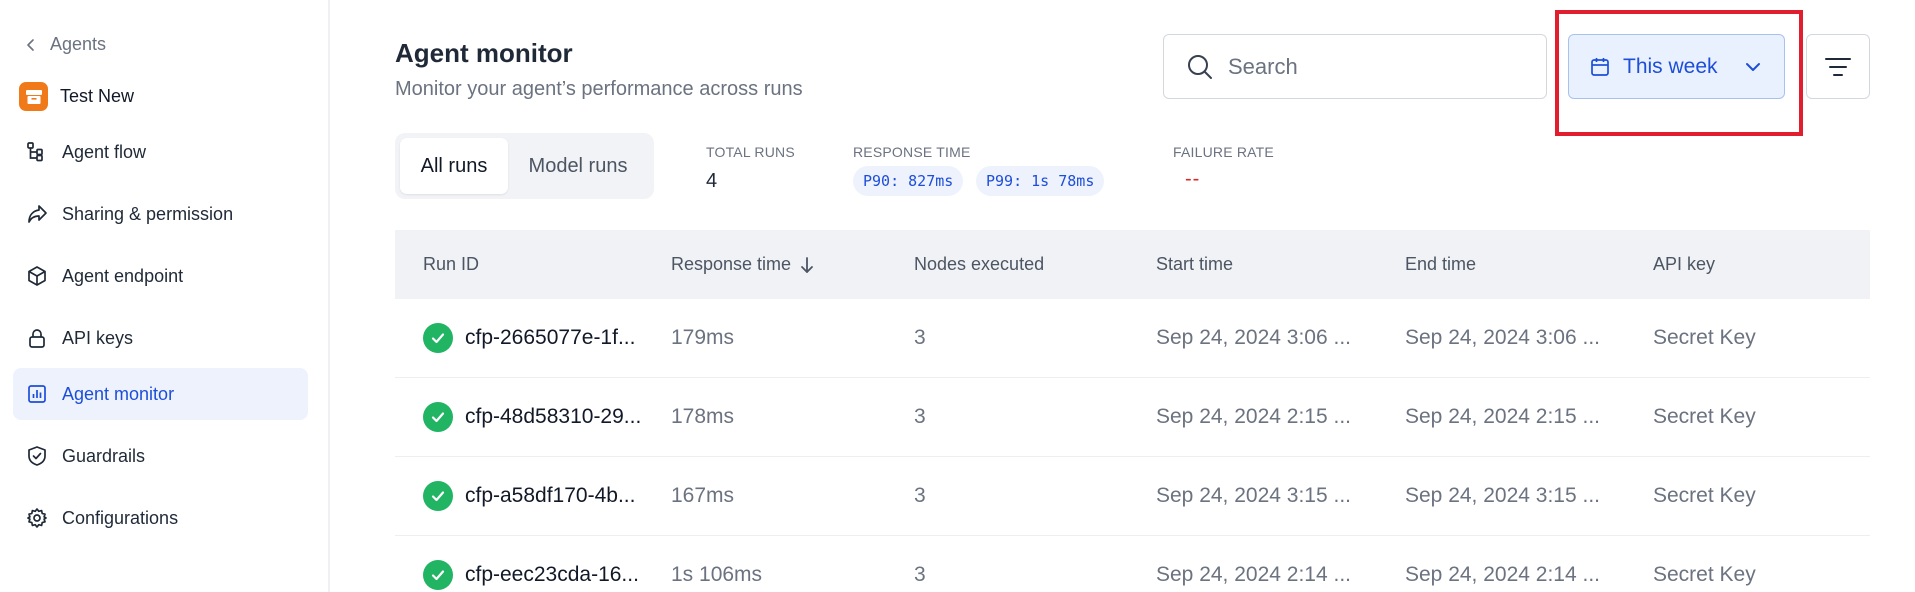 This screenshot has width=1915, height=592. Describe the element at coordinates (104, 151) in the screenshot. I see `sidebar-item-label: Agent flow` at that location.